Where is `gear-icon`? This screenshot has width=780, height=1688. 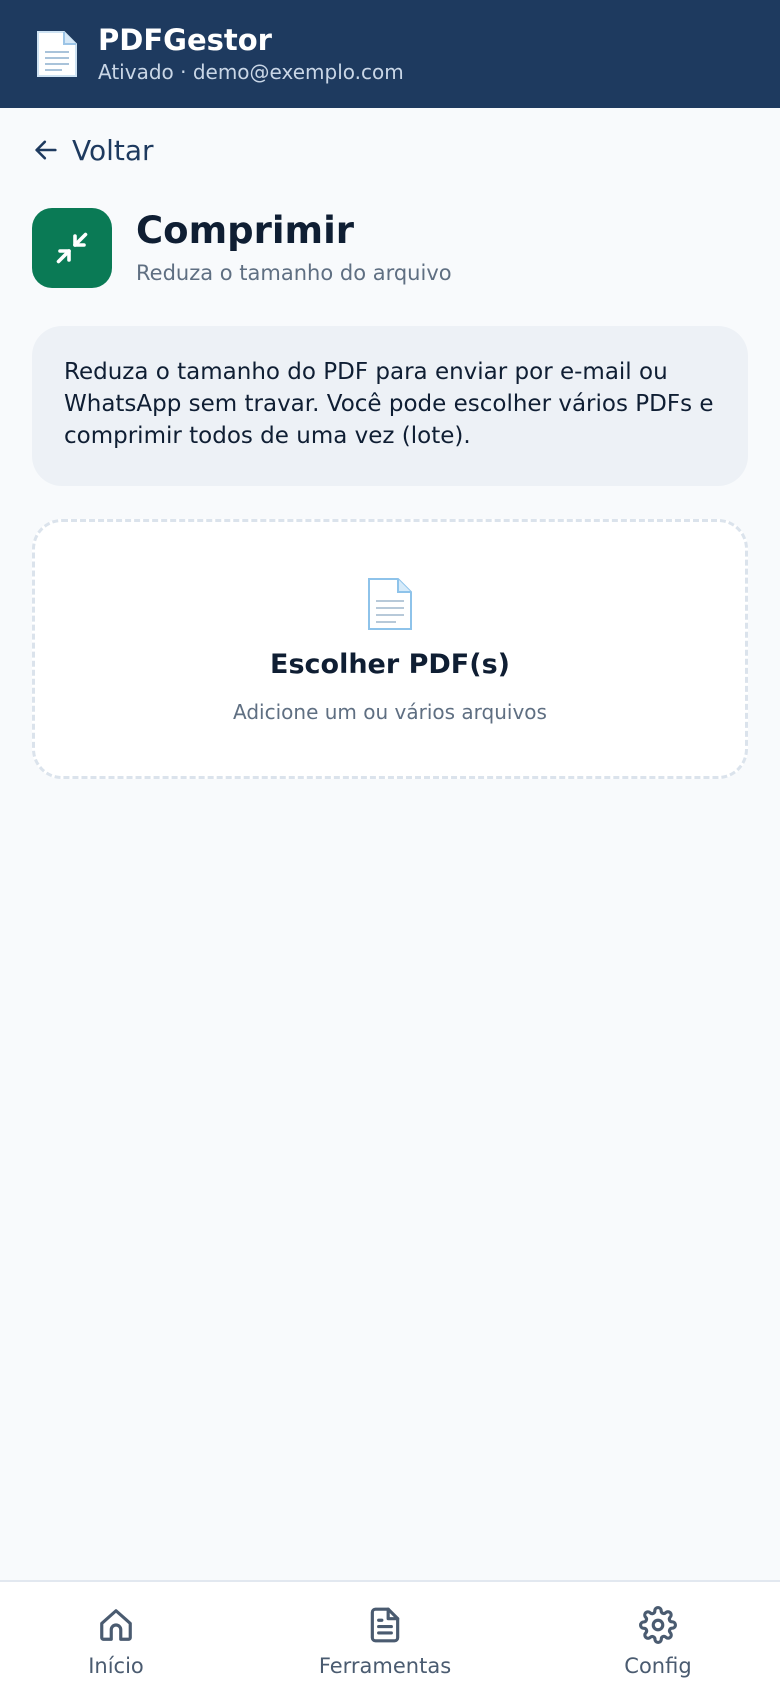 gear-icon is located at coordinates (658, 1625).